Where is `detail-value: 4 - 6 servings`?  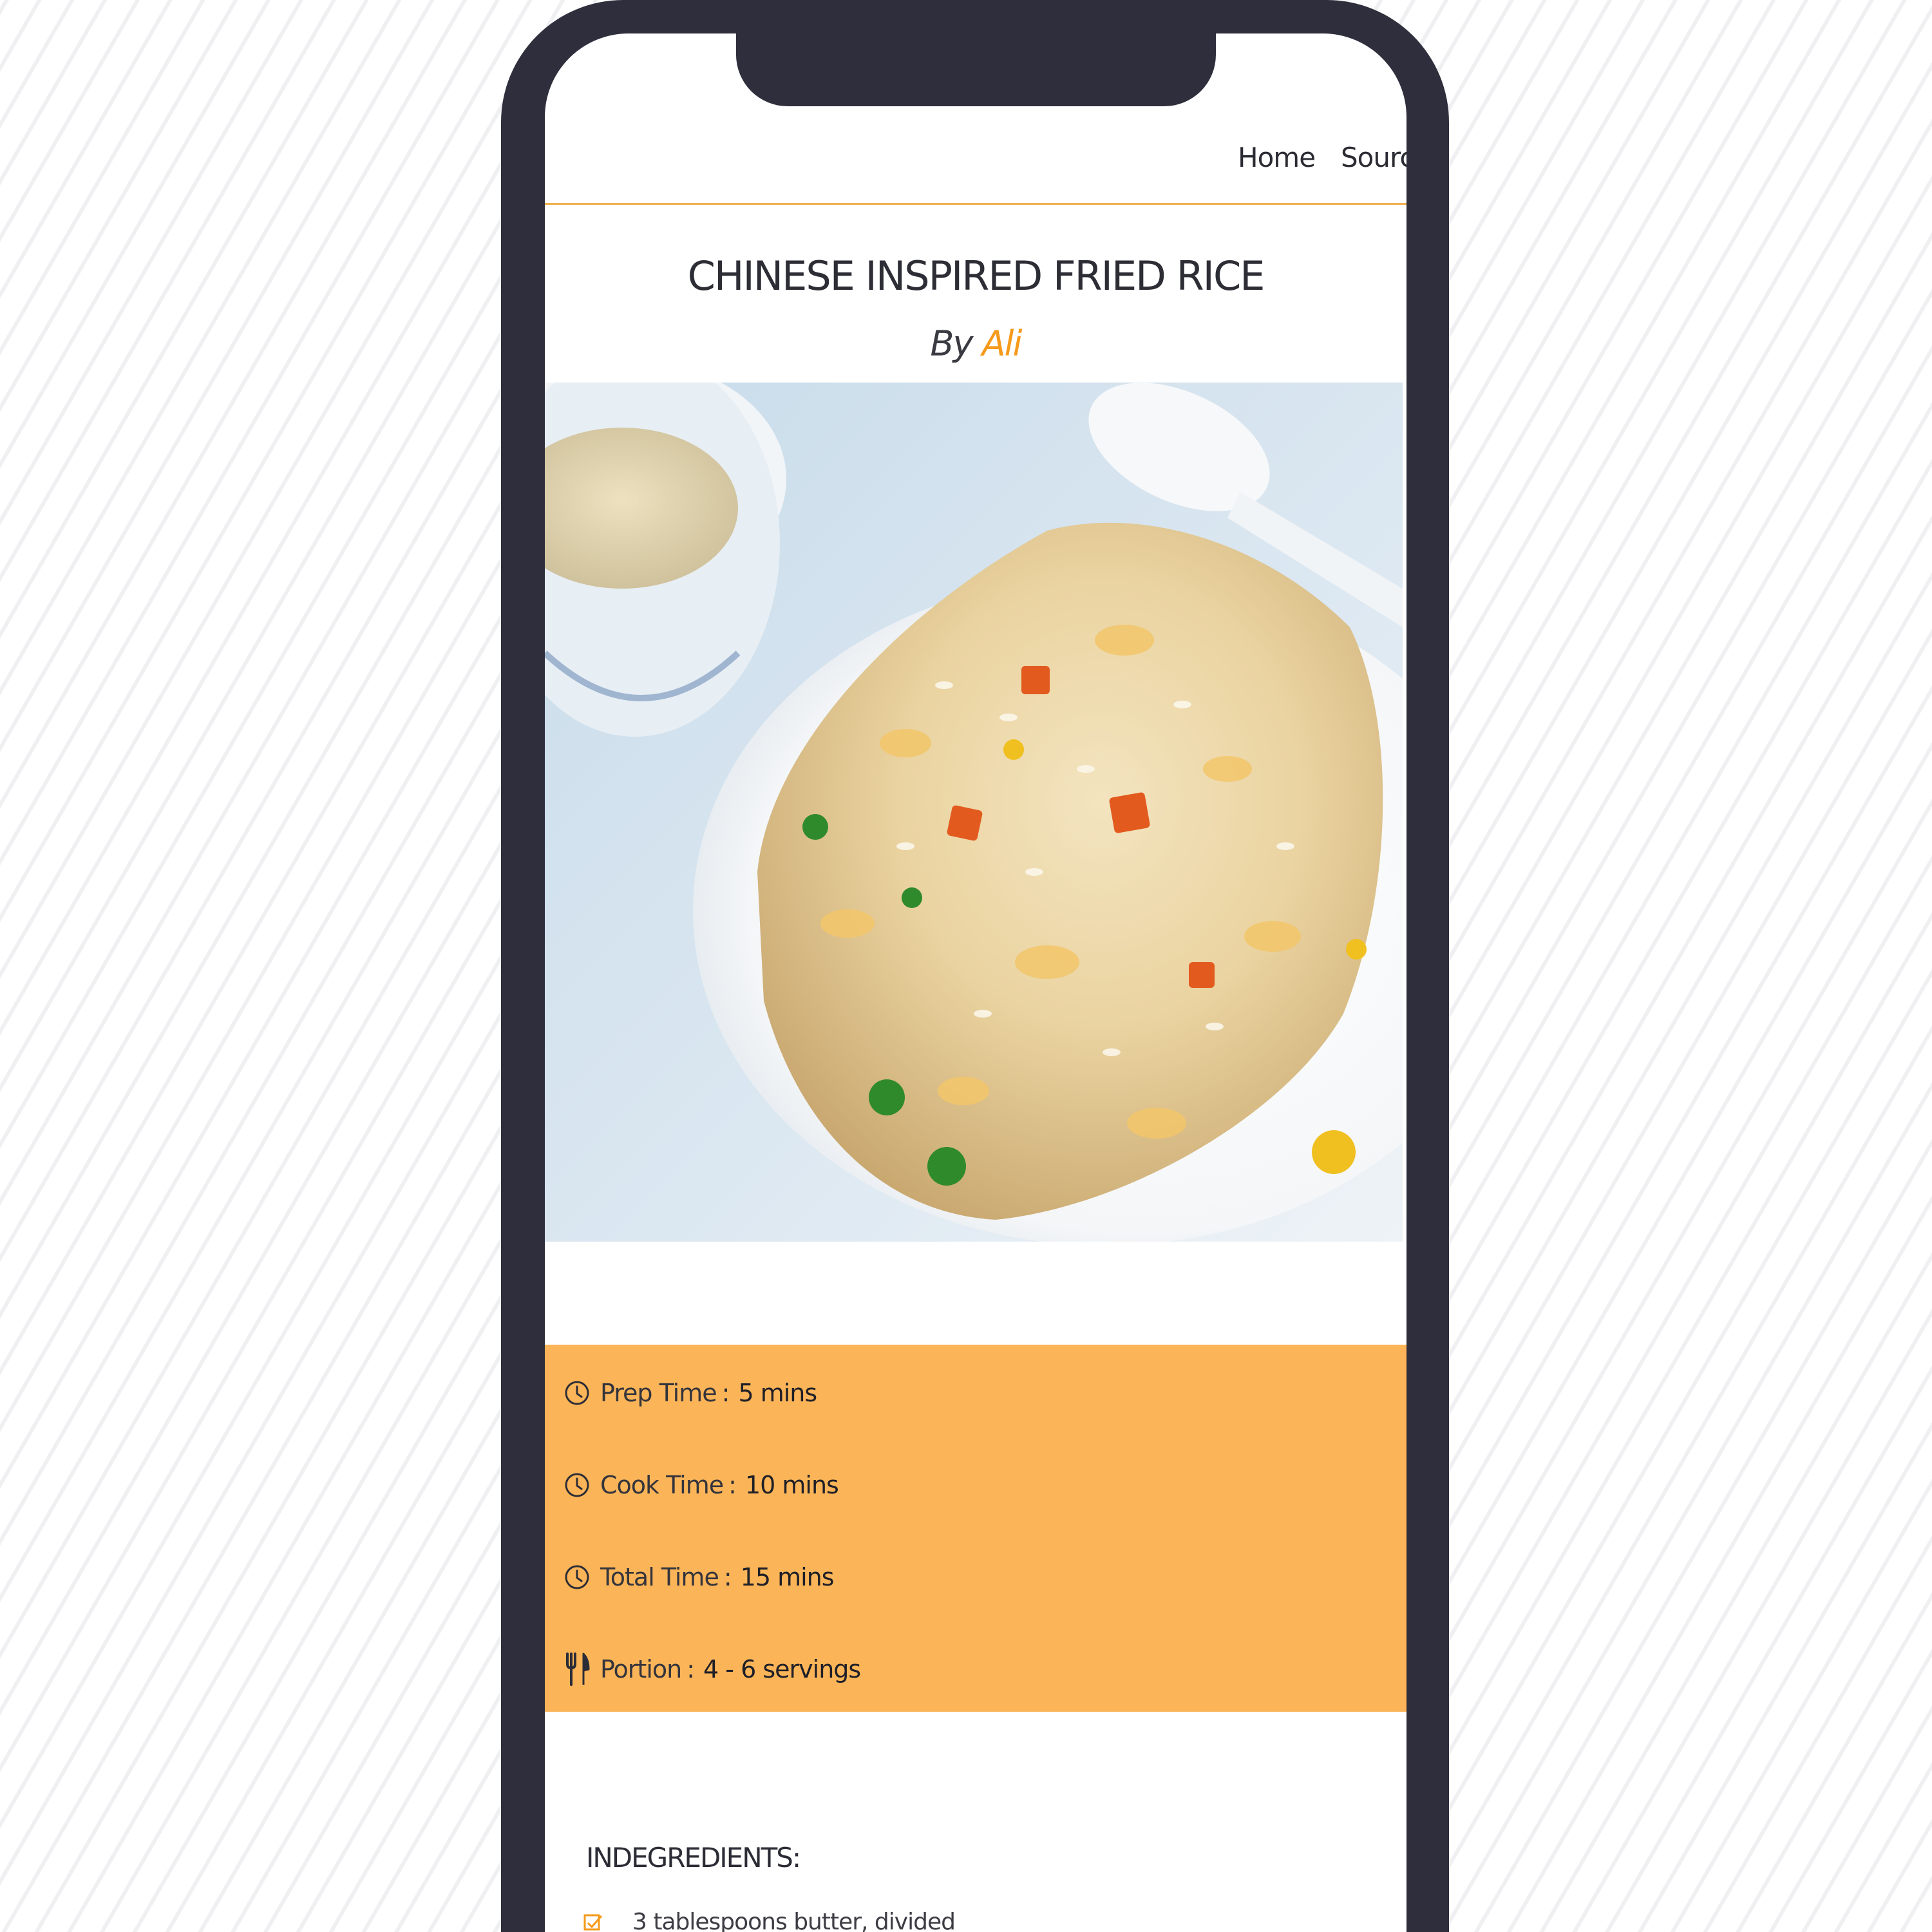
detail-value: 4 - 6 servings is located at coordinates (782, 1669).